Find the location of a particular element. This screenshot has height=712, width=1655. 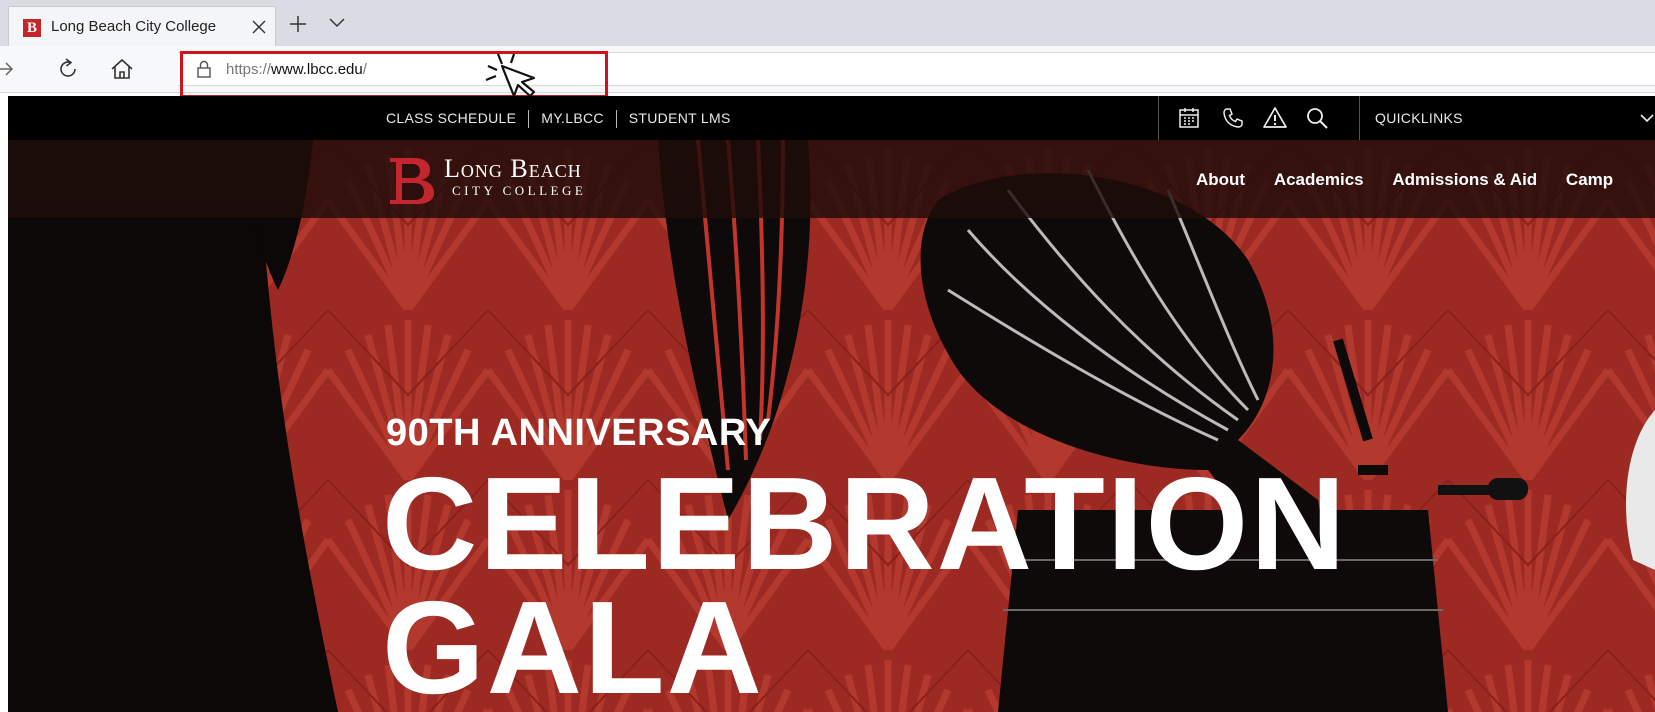

browser-tab-strip: B Long Beach City College is located at coordinates (827, 23).